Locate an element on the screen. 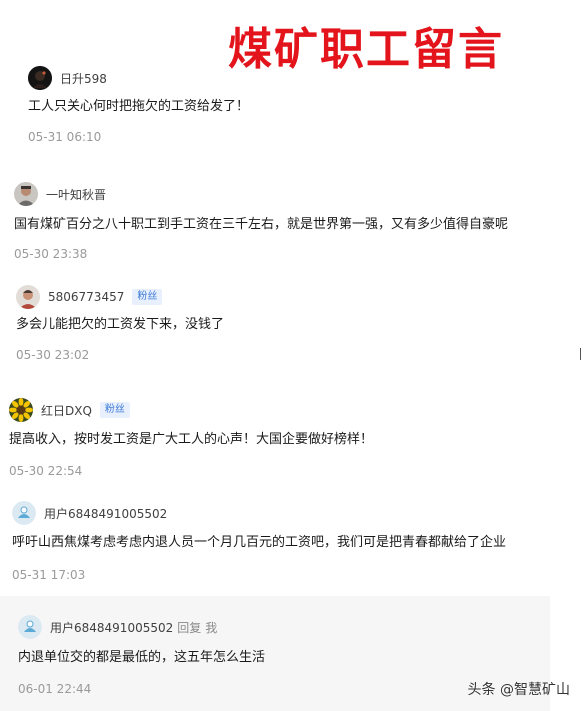 The height and width of the screenshot is (711, 584). comment-text: 呼吁山西焦煤考虑考虑内退人员一个月几百元的工资吧，我们可是把青春都献给了企业 is located at coordinates (259, 542).